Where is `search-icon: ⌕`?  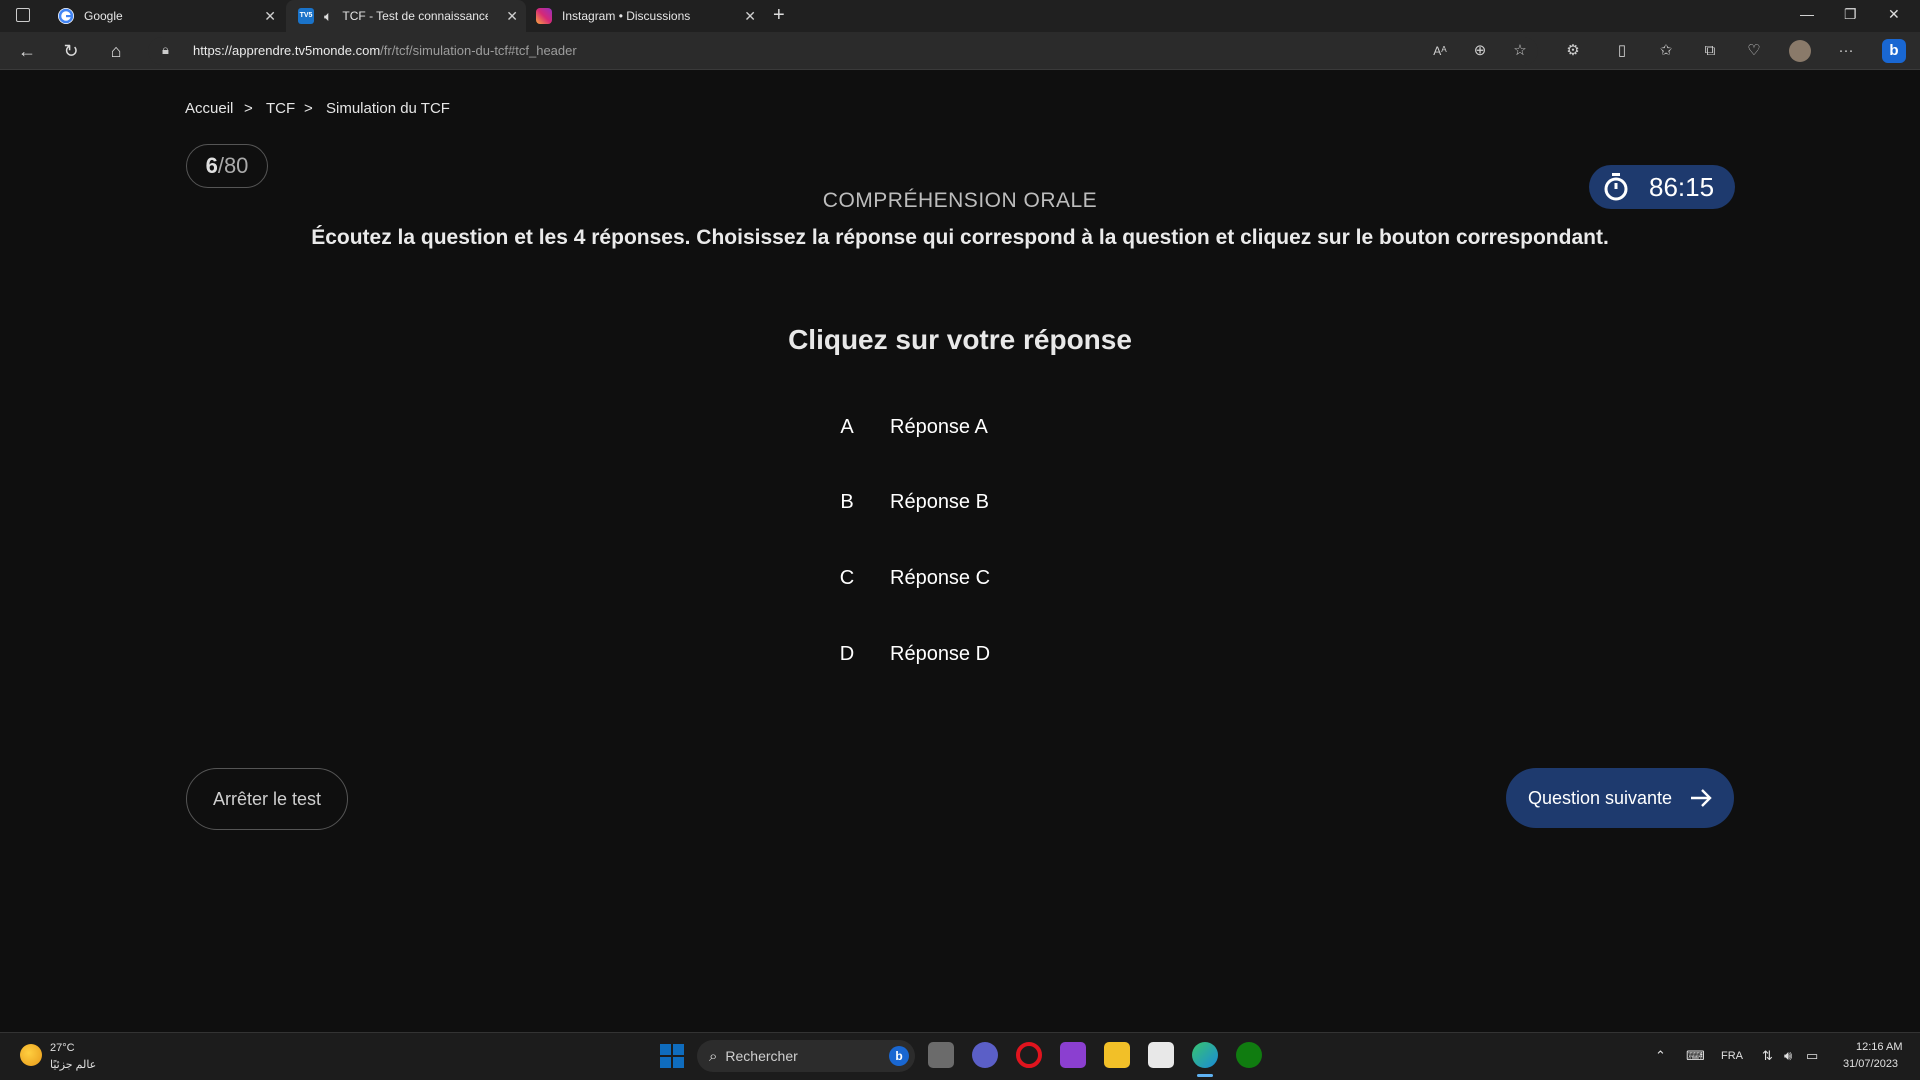
search-icon: ⌕ is located at coordinates (713, 1056).